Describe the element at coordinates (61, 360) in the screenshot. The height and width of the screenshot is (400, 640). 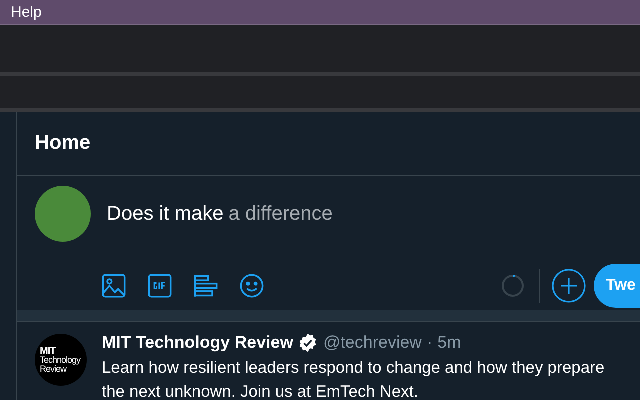
I see `profile-logo: MIT Technology Review` at that location.